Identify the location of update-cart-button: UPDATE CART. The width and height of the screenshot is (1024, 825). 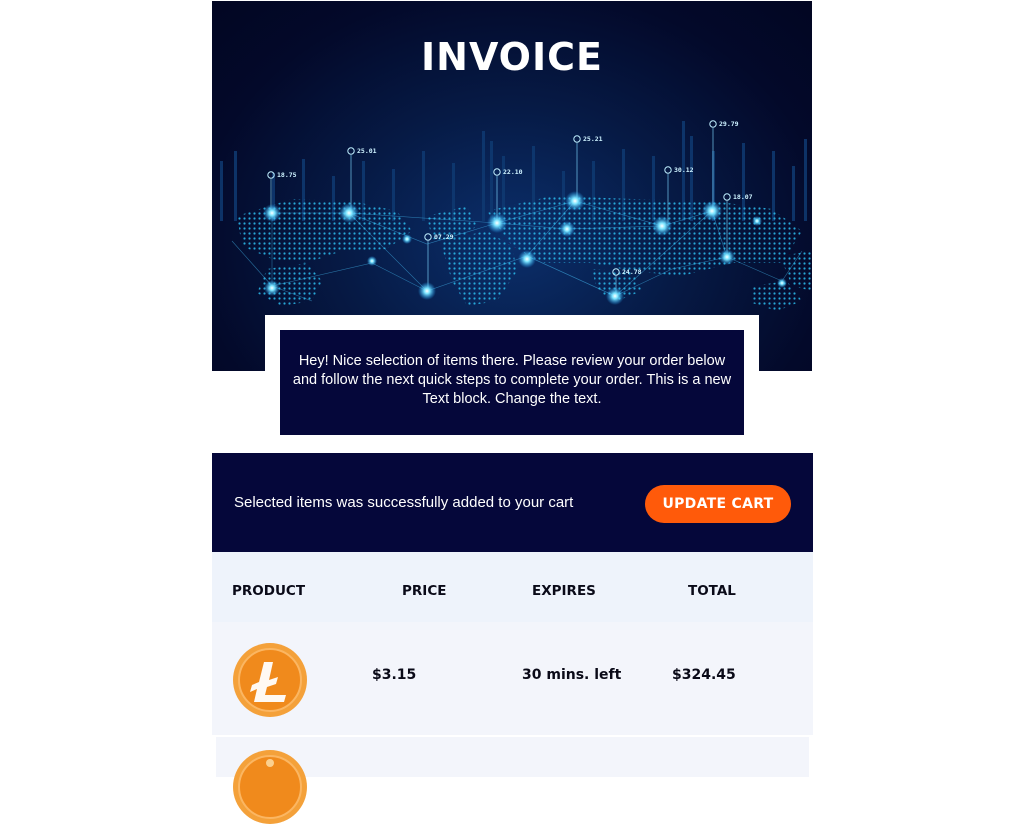
(718, 504).